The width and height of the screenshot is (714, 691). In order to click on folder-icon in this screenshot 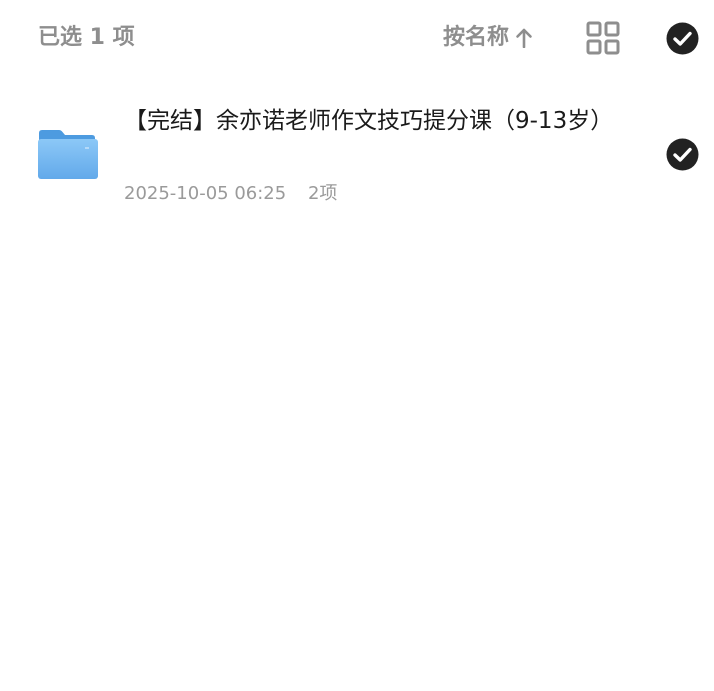, I will do `click(68, 154)`.